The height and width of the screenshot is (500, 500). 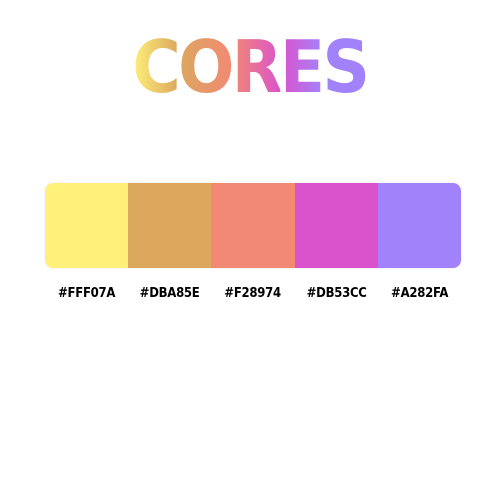 I want to click on hex-labels: #FFF07A #DBA85E #F28974 #DB53CC #A282FA, so click(x=253, y=294).